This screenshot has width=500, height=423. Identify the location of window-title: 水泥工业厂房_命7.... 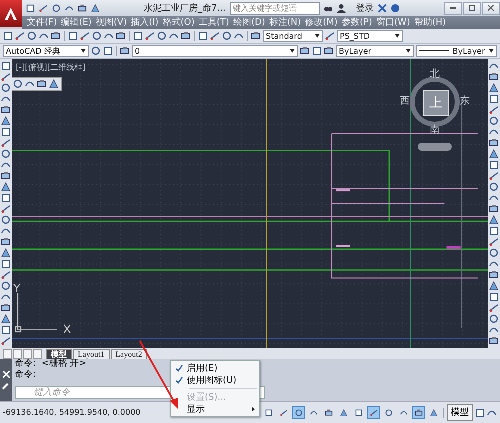
(185, 8).